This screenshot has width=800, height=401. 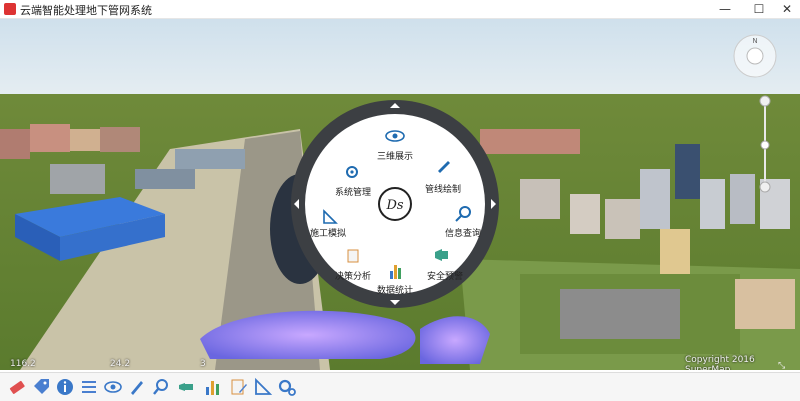 What do you see at coordinates (187, 387) in the screenshot?
I see `speaker-icon` at bounding box center [187, 387].